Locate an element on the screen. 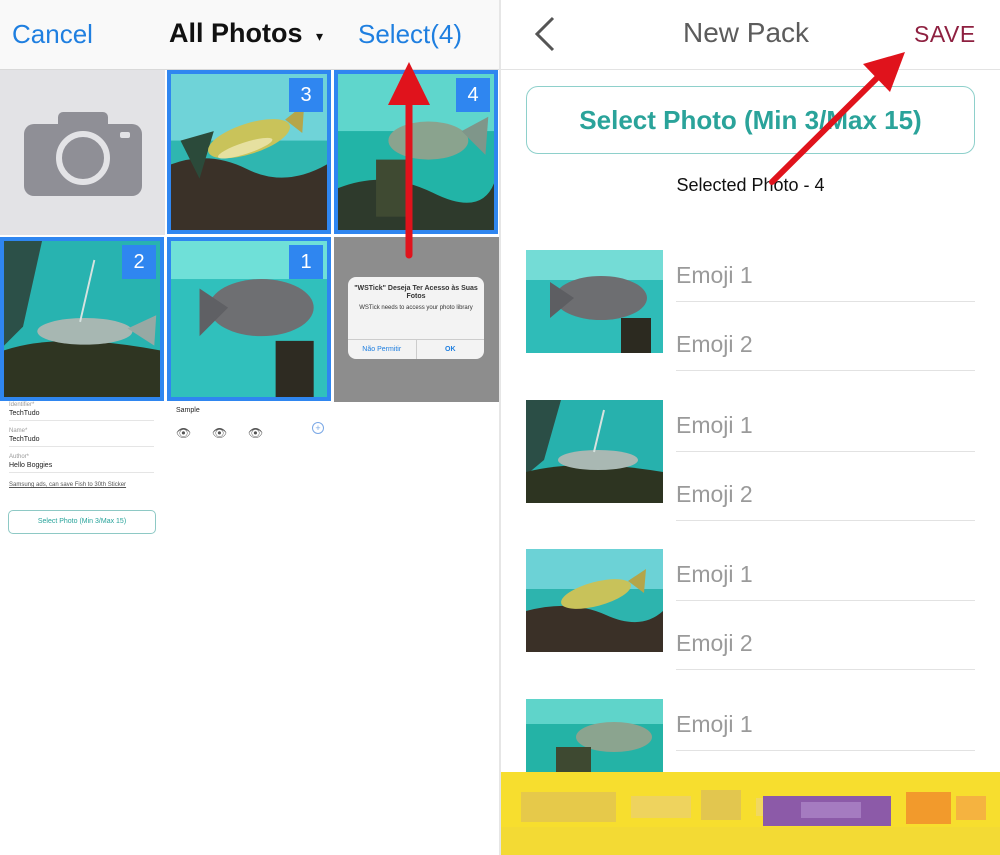 This screenshot has width=1000, height=855. new-pack-header: New Pack SAVE is located at coordinates (750, 35).